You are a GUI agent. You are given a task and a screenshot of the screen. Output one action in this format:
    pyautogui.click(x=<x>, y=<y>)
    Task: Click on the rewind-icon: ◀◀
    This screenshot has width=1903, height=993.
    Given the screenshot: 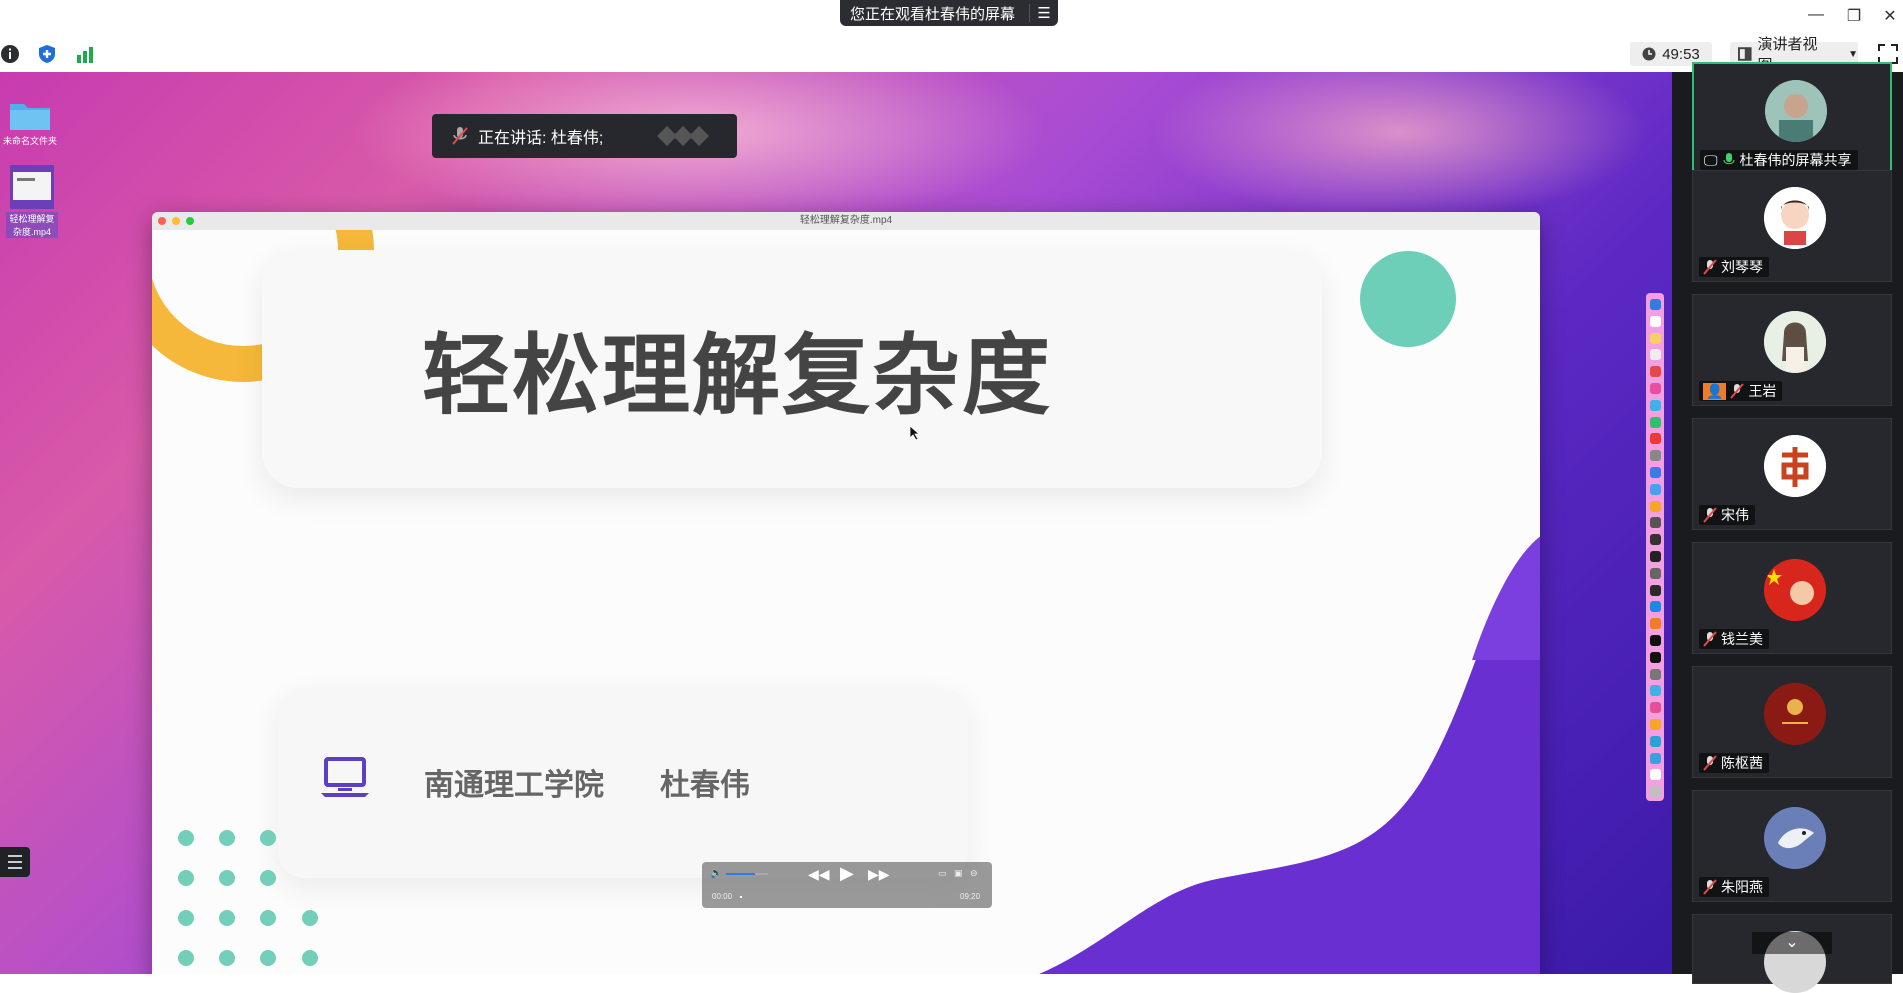 What is the action you would take?
    pyautogui.click(x=819, y=874)
    